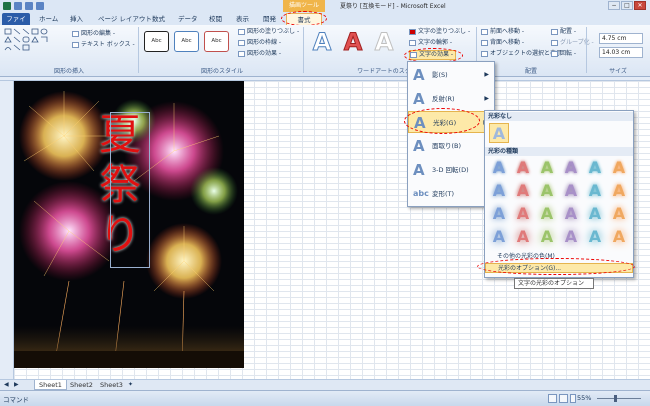 Image resolution: width=650 pixels, height=406 pixels. Describe the element at coordinates (125, 19) in the screenshot. I see `tab-page-layout: ページ レイアウト` at that location.